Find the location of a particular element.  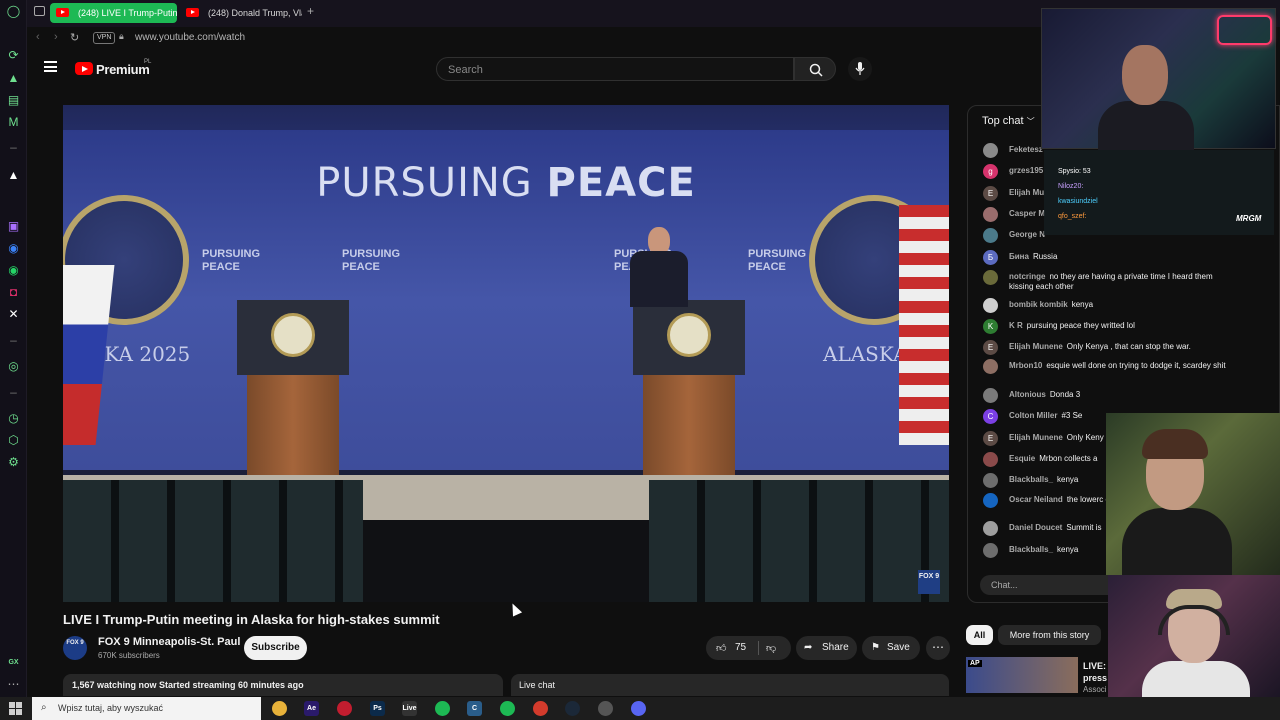

tab-overview-icon is located at coordinates (39, 11).